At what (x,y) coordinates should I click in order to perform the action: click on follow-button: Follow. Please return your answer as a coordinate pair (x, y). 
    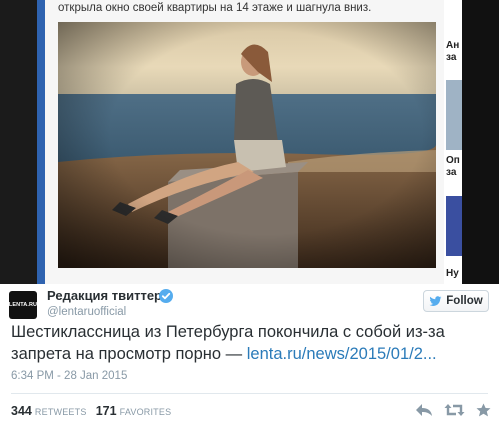
    Looking at the image, I should click on (456, 301).